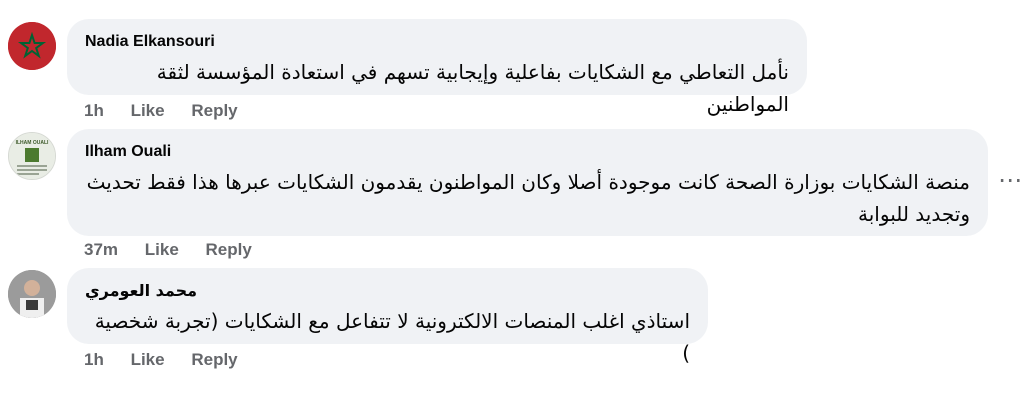 The height and width of the screenshot is (413, 1024). I want to click on comment-actions: 37m Like Reply, so click(179, 250).